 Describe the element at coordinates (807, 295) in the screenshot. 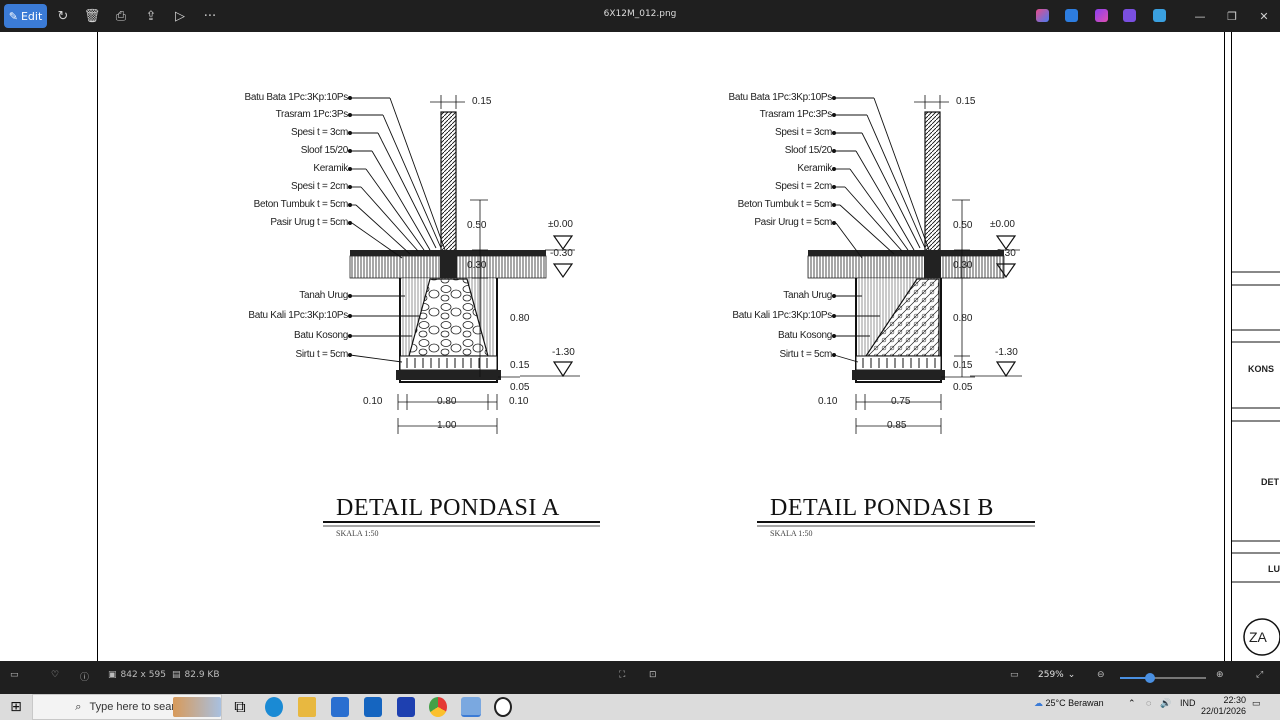

I see `detail-b-lower-label-1: Tanah Urug` at that location.